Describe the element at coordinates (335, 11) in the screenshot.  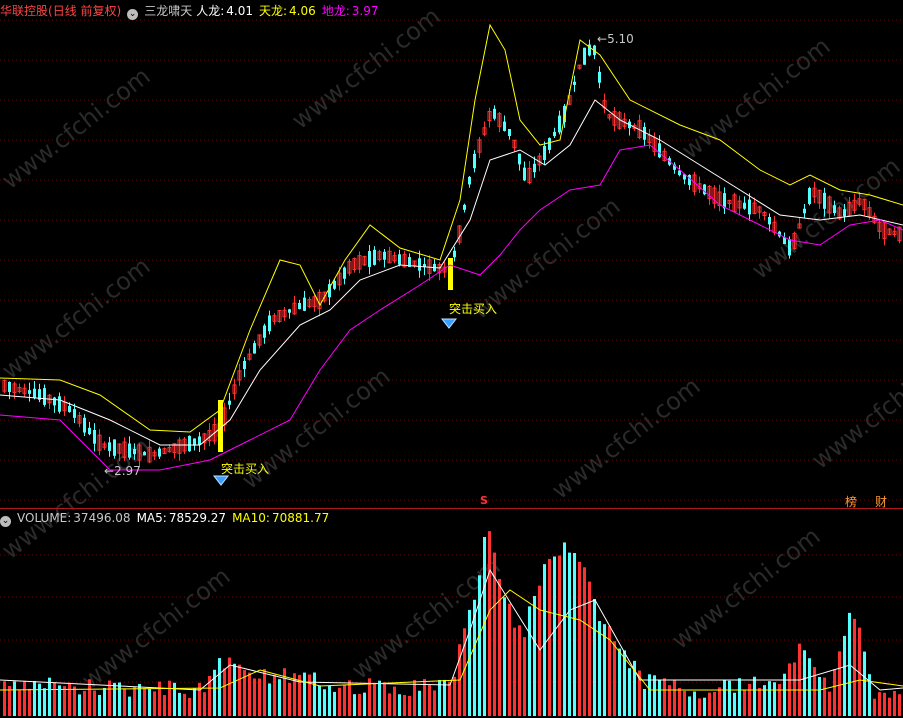
I see `di-long-label: 地龙:` at that location.